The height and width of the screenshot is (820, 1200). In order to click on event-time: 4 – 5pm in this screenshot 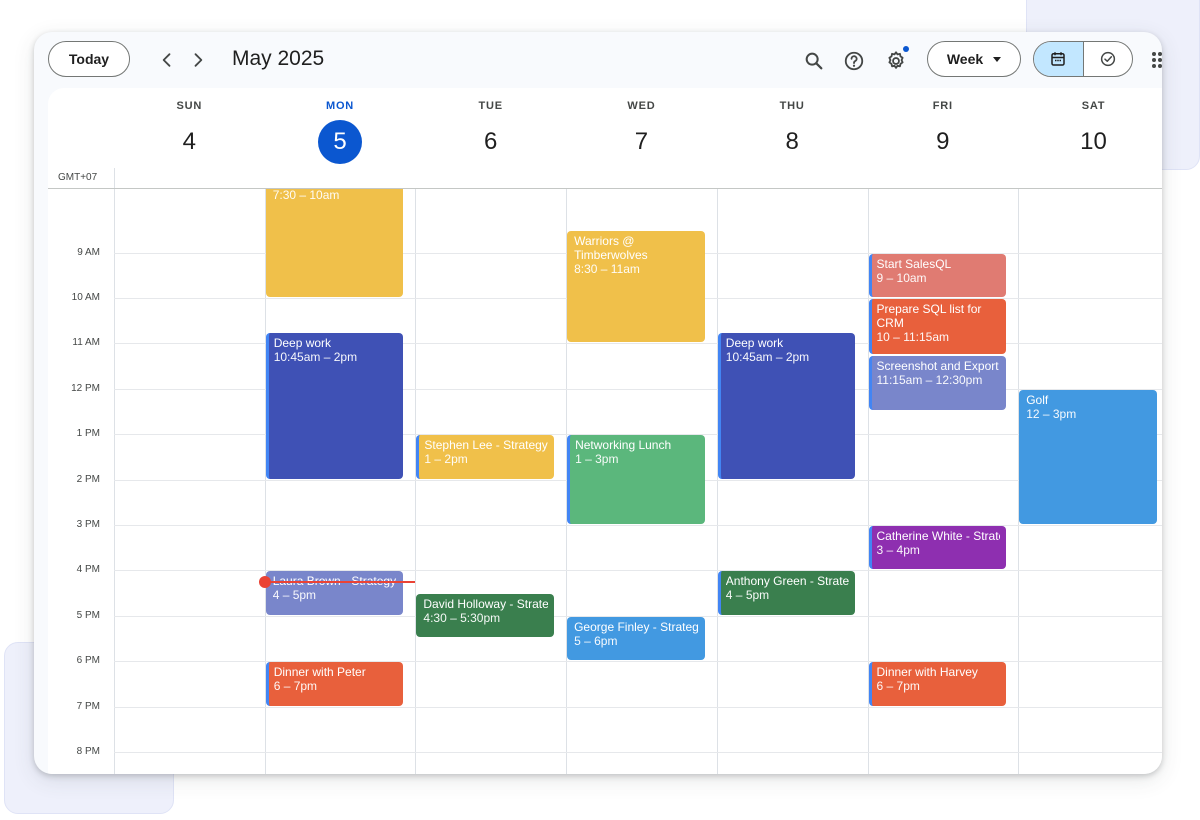, I will do `click(747, 595)`.